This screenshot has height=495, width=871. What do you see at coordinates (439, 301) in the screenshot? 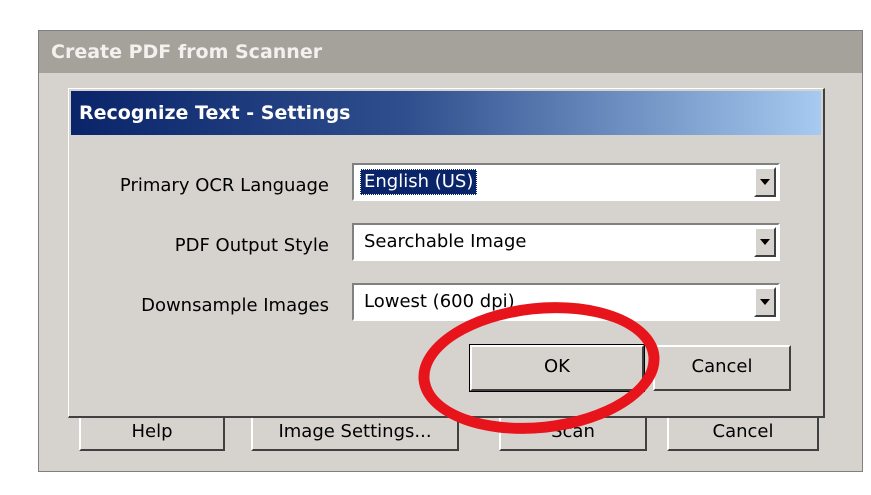
I see `downsample-value: Lowest (600 dpi)` at bounding box center [439, 301].